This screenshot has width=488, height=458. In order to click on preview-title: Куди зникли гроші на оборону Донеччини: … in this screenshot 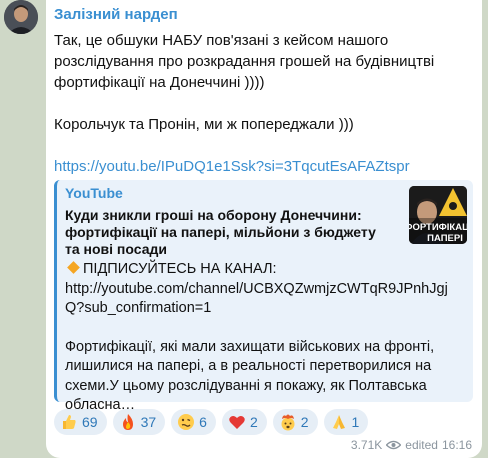, I will do `click(220, 232)`.